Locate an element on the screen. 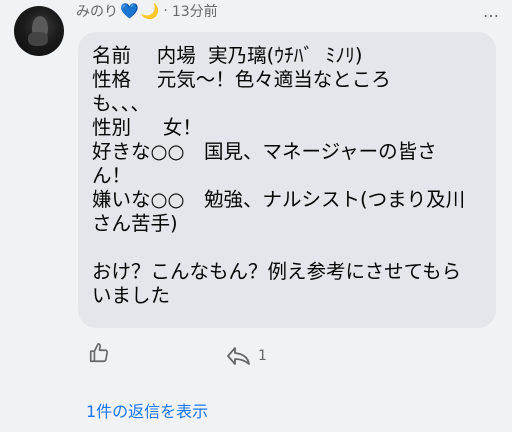  comment-timestamp: 13分前 is located at coordinates (195, 11).